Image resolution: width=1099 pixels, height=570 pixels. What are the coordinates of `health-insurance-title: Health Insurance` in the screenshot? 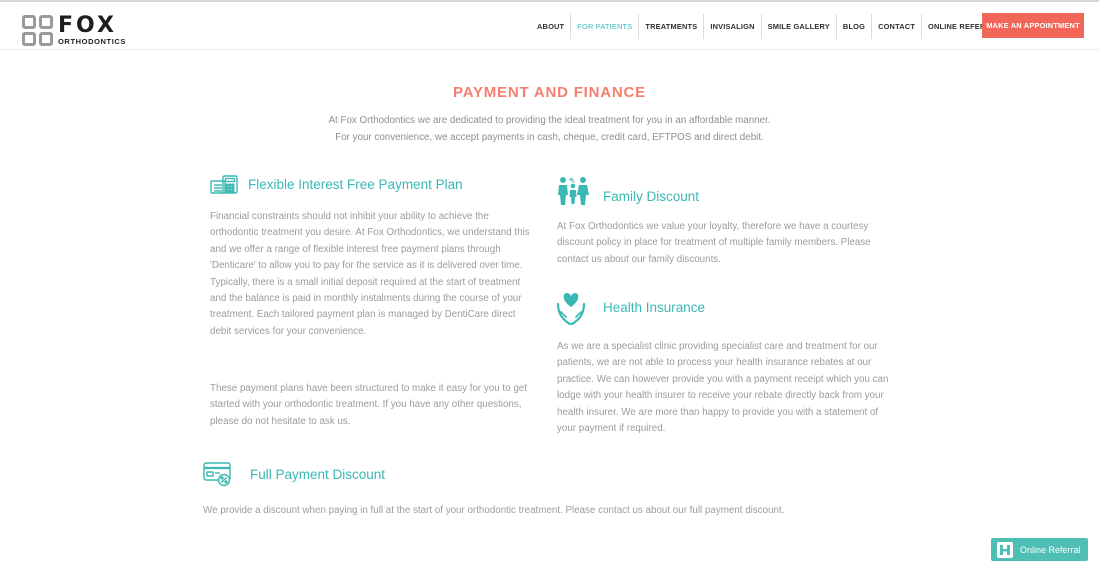 It's located at (654, 307).